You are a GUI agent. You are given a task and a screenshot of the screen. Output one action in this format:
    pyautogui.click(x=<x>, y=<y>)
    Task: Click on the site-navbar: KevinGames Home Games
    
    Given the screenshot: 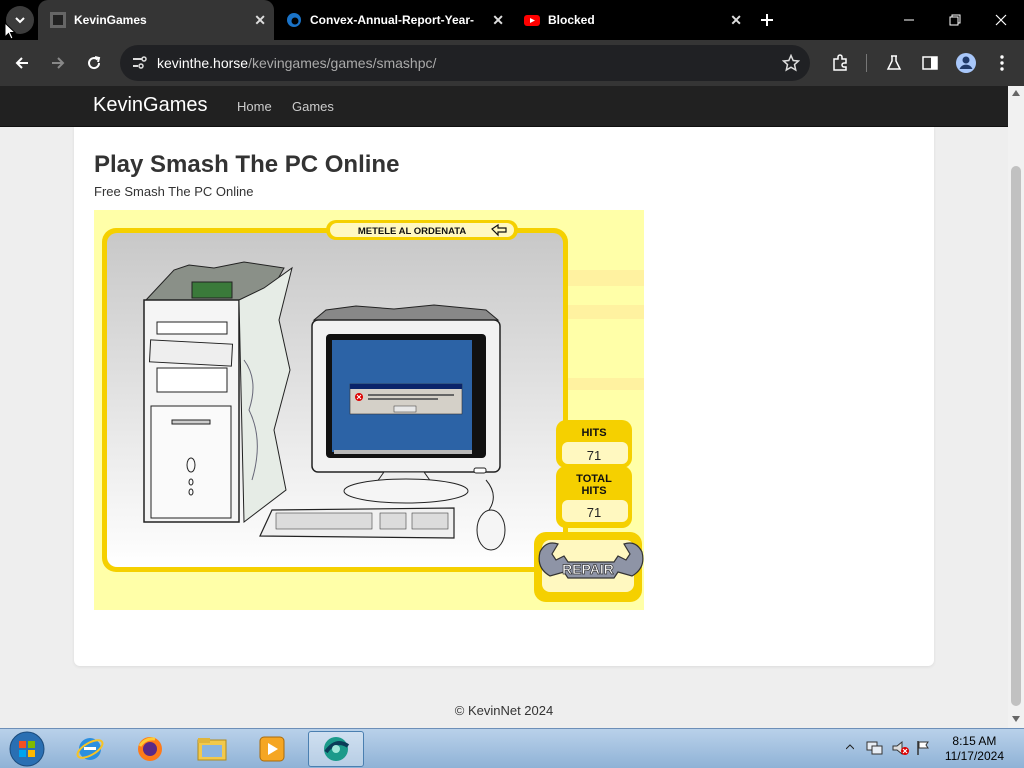 What is the action you would take?
    pyautogui.click(x=504, y=106)
    